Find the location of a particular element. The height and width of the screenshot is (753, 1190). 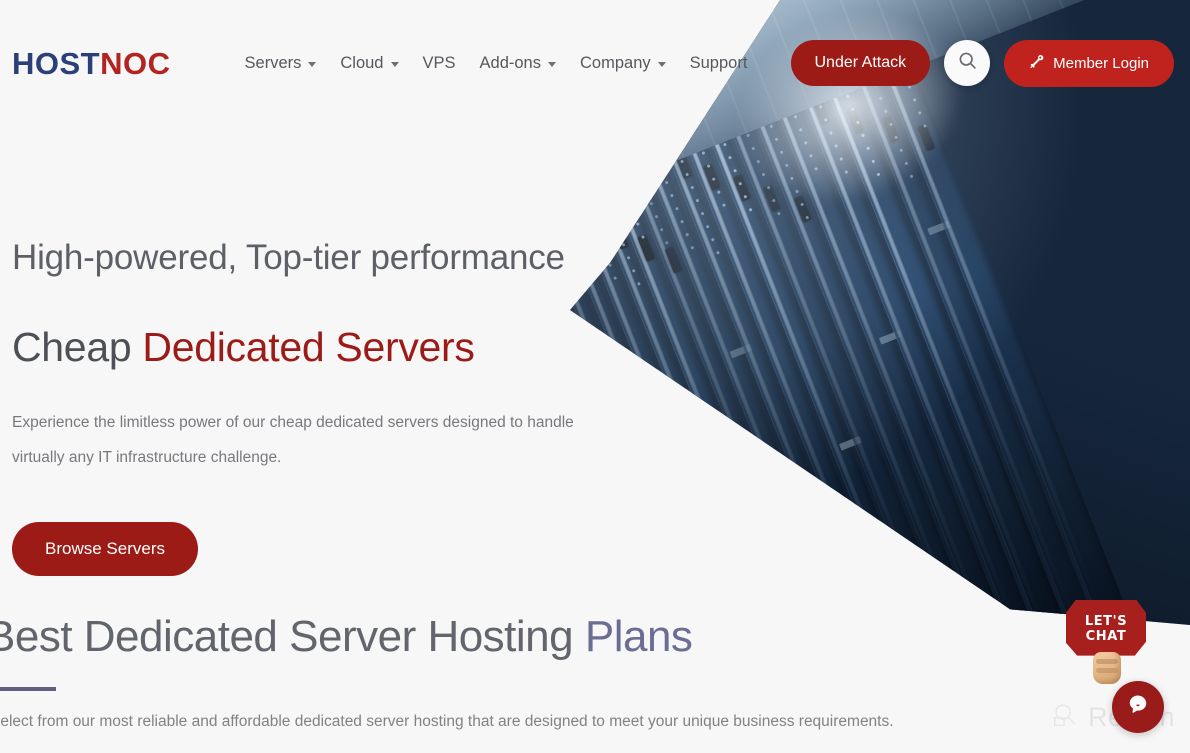

hero-title-plain: Cheap is located at coordinates (77, 347).